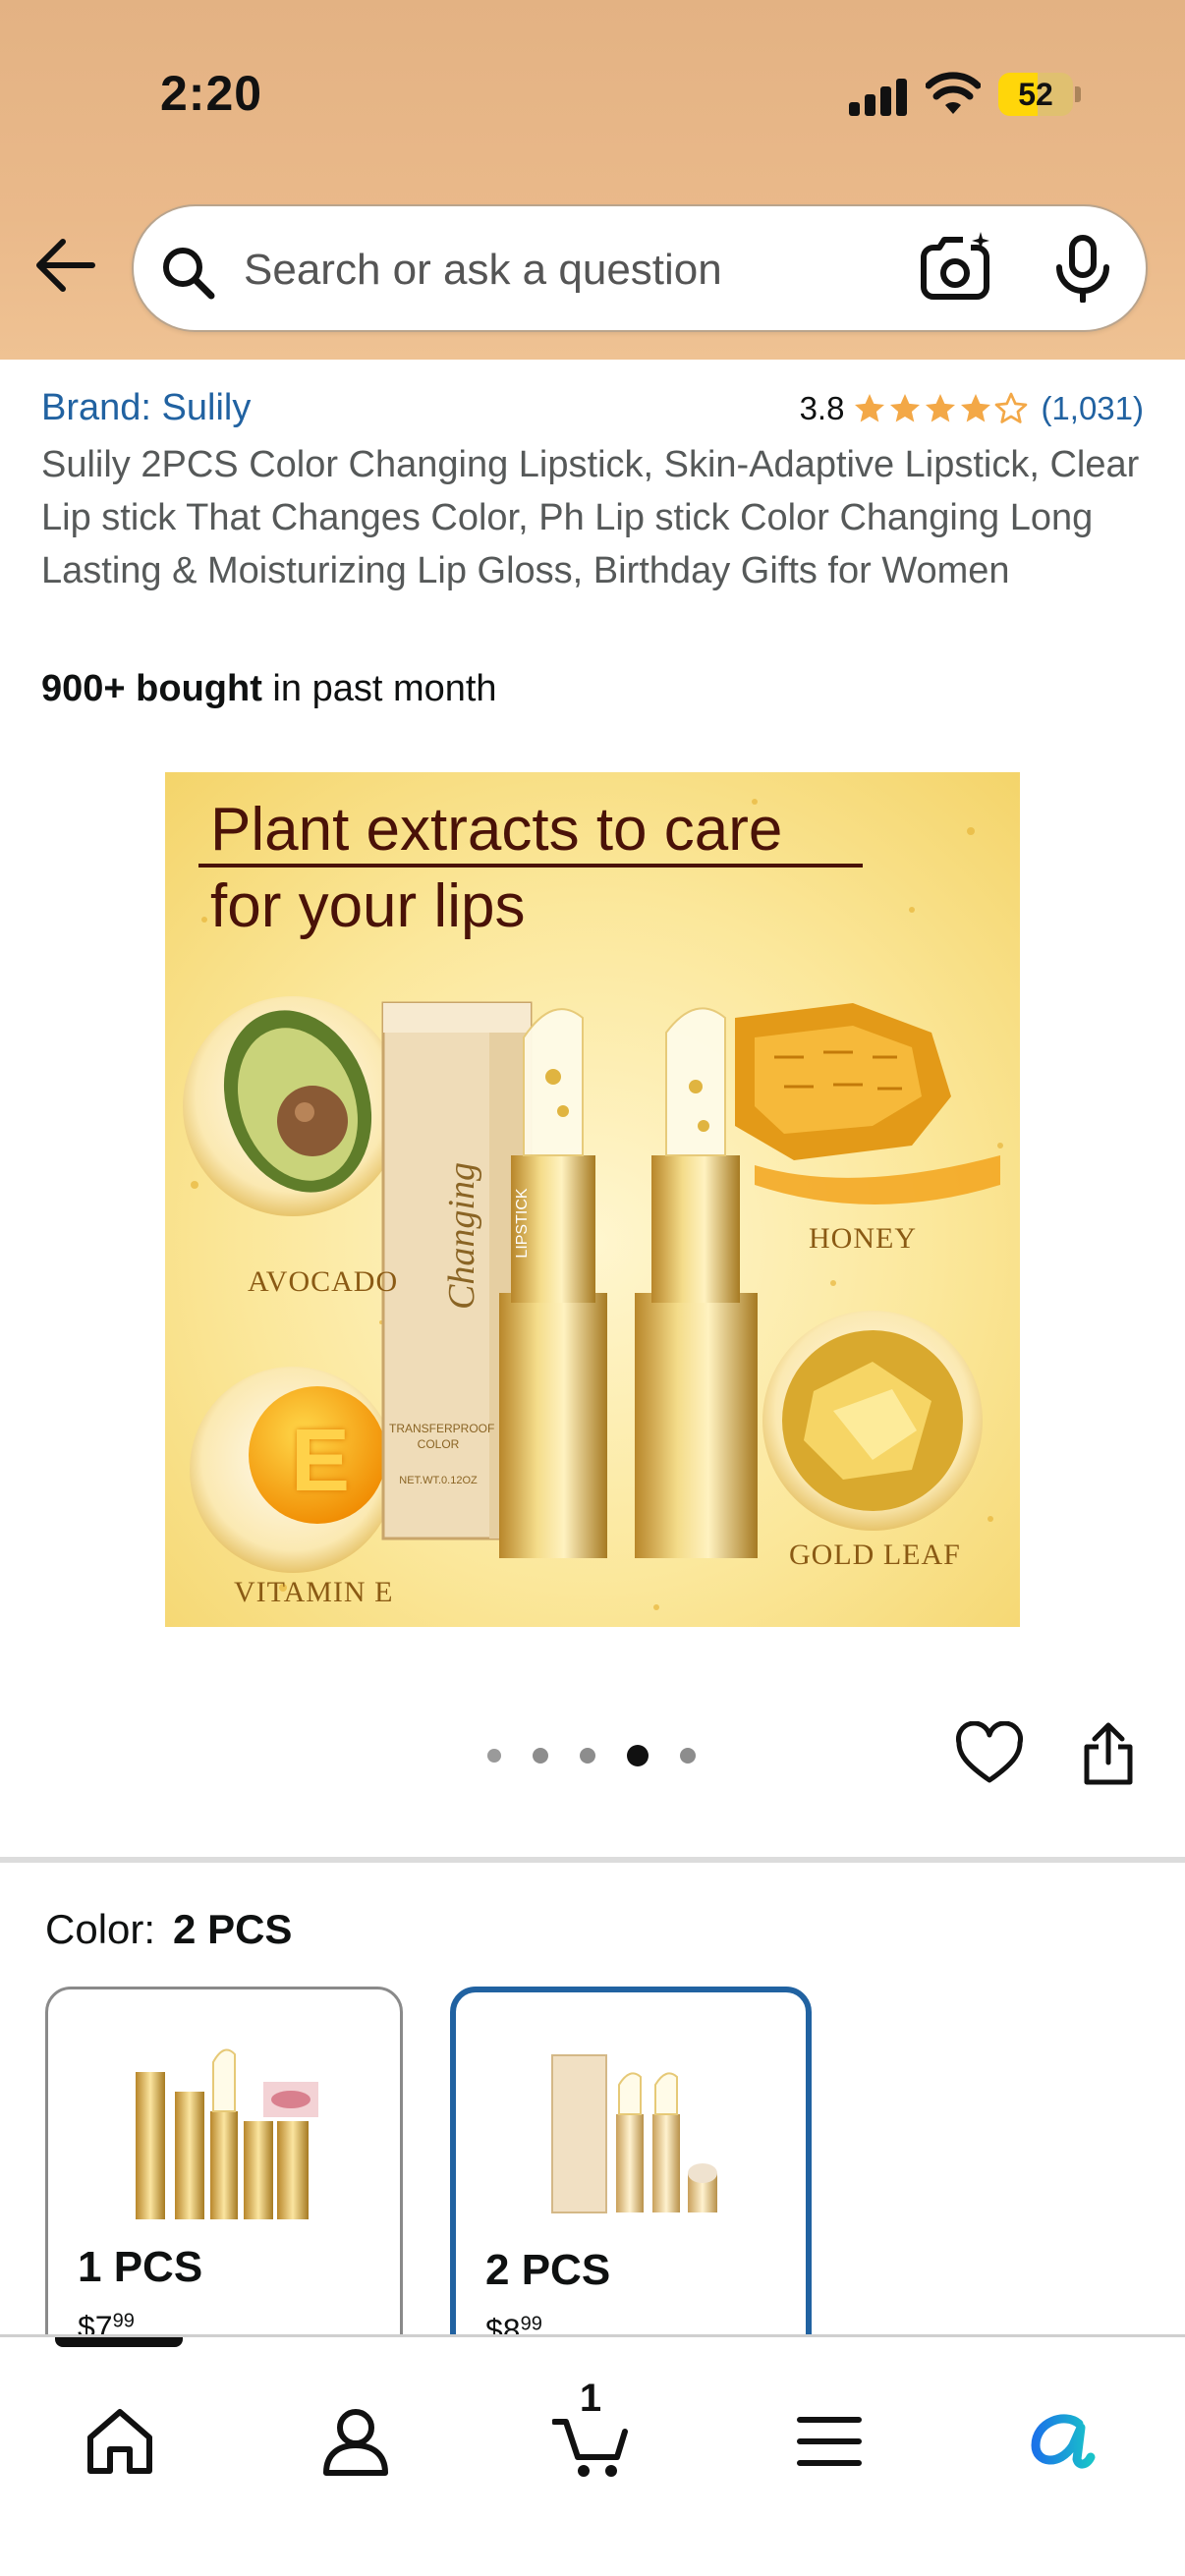  Describe the element at coordinates (140, 2267) in the screenshot. I see `variant-label: 1 PCS` at that location.